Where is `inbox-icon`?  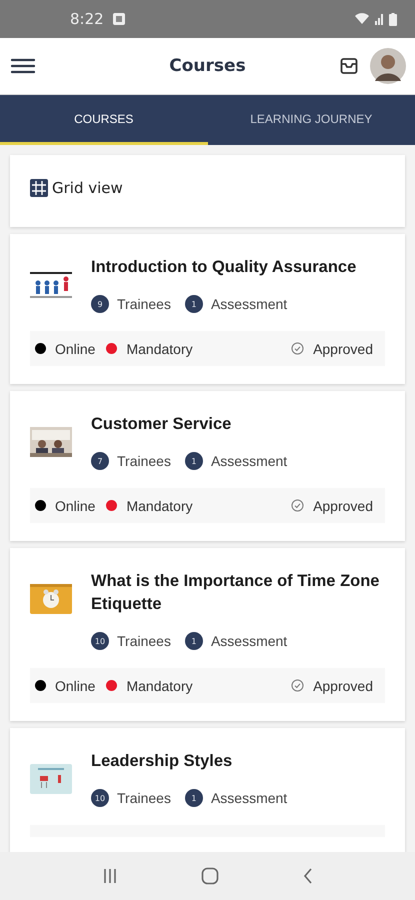 inbox-icon is located at coordinates (349, 66).